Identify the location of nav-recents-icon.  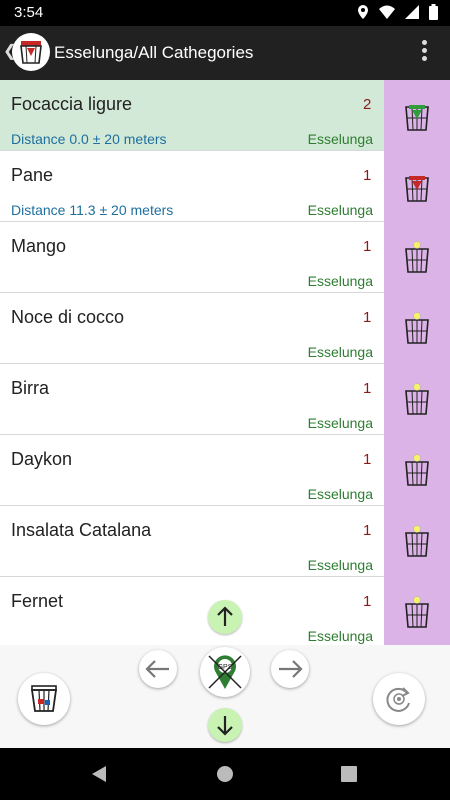
(349, 774).